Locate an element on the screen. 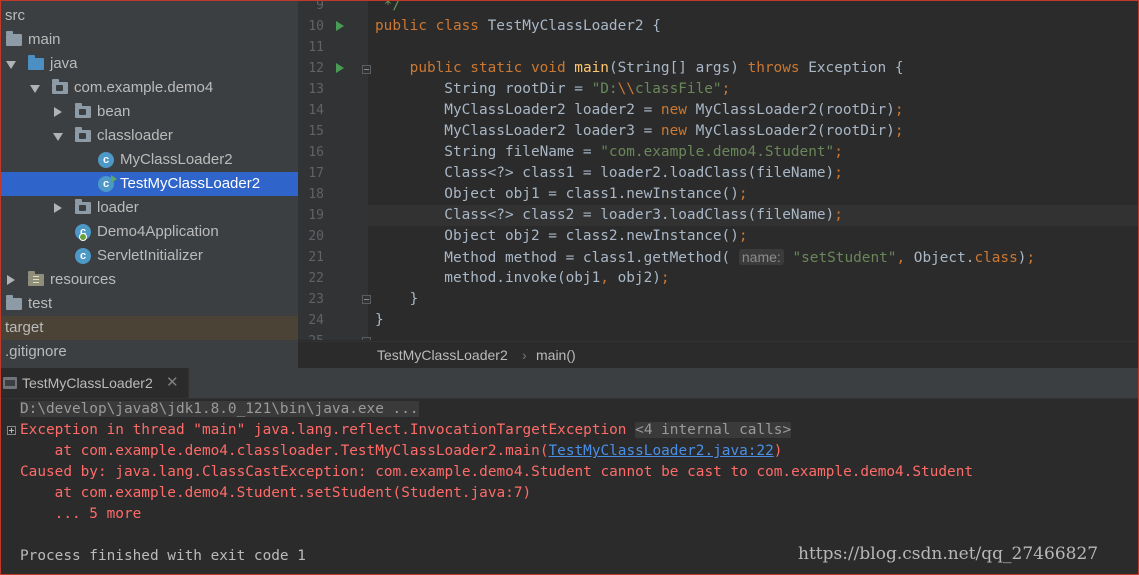 The height and width of the screenshot is (575, 1139). tree-item-package-demo4: com.example.demo4 is located at coordinates (149, 88).